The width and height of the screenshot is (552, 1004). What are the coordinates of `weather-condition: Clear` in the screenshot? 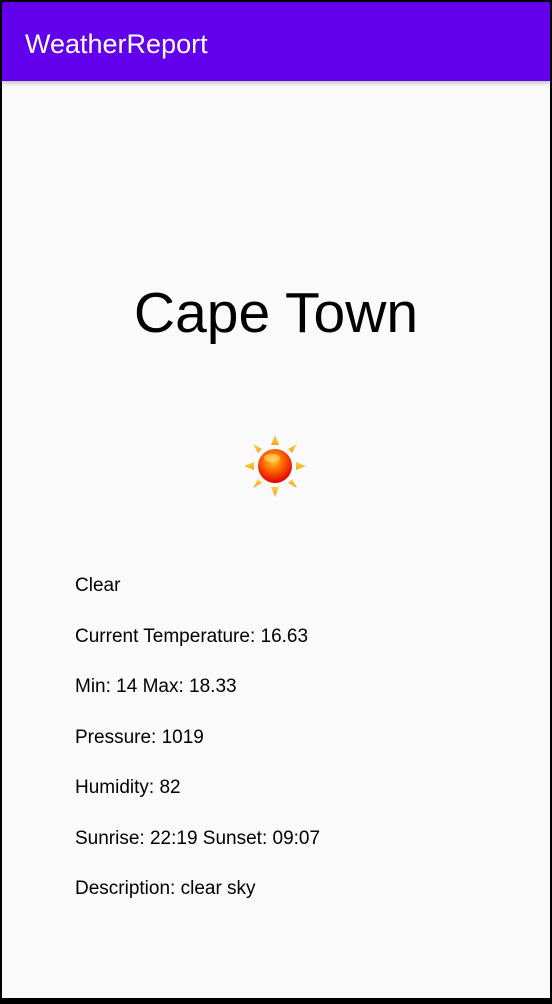 It's located at (98, 585).